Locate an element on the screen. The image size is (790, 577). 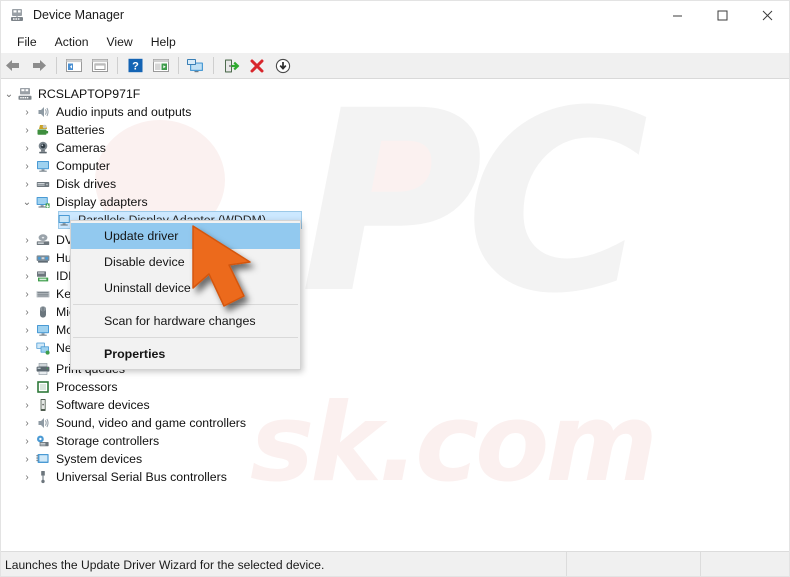
tree-item-label: Software devices is located at coordinates (103, 405).